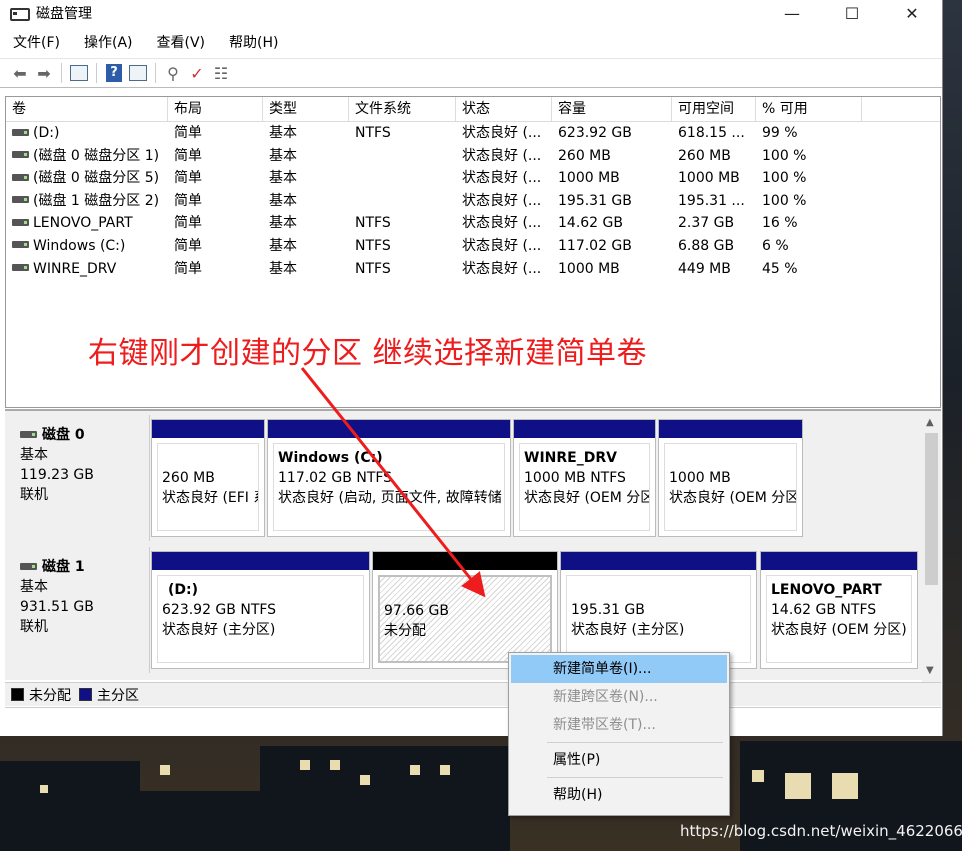  Describe the element at coordinates (79, 73) in the screenshot. I see `console-tree-icon` at that location.